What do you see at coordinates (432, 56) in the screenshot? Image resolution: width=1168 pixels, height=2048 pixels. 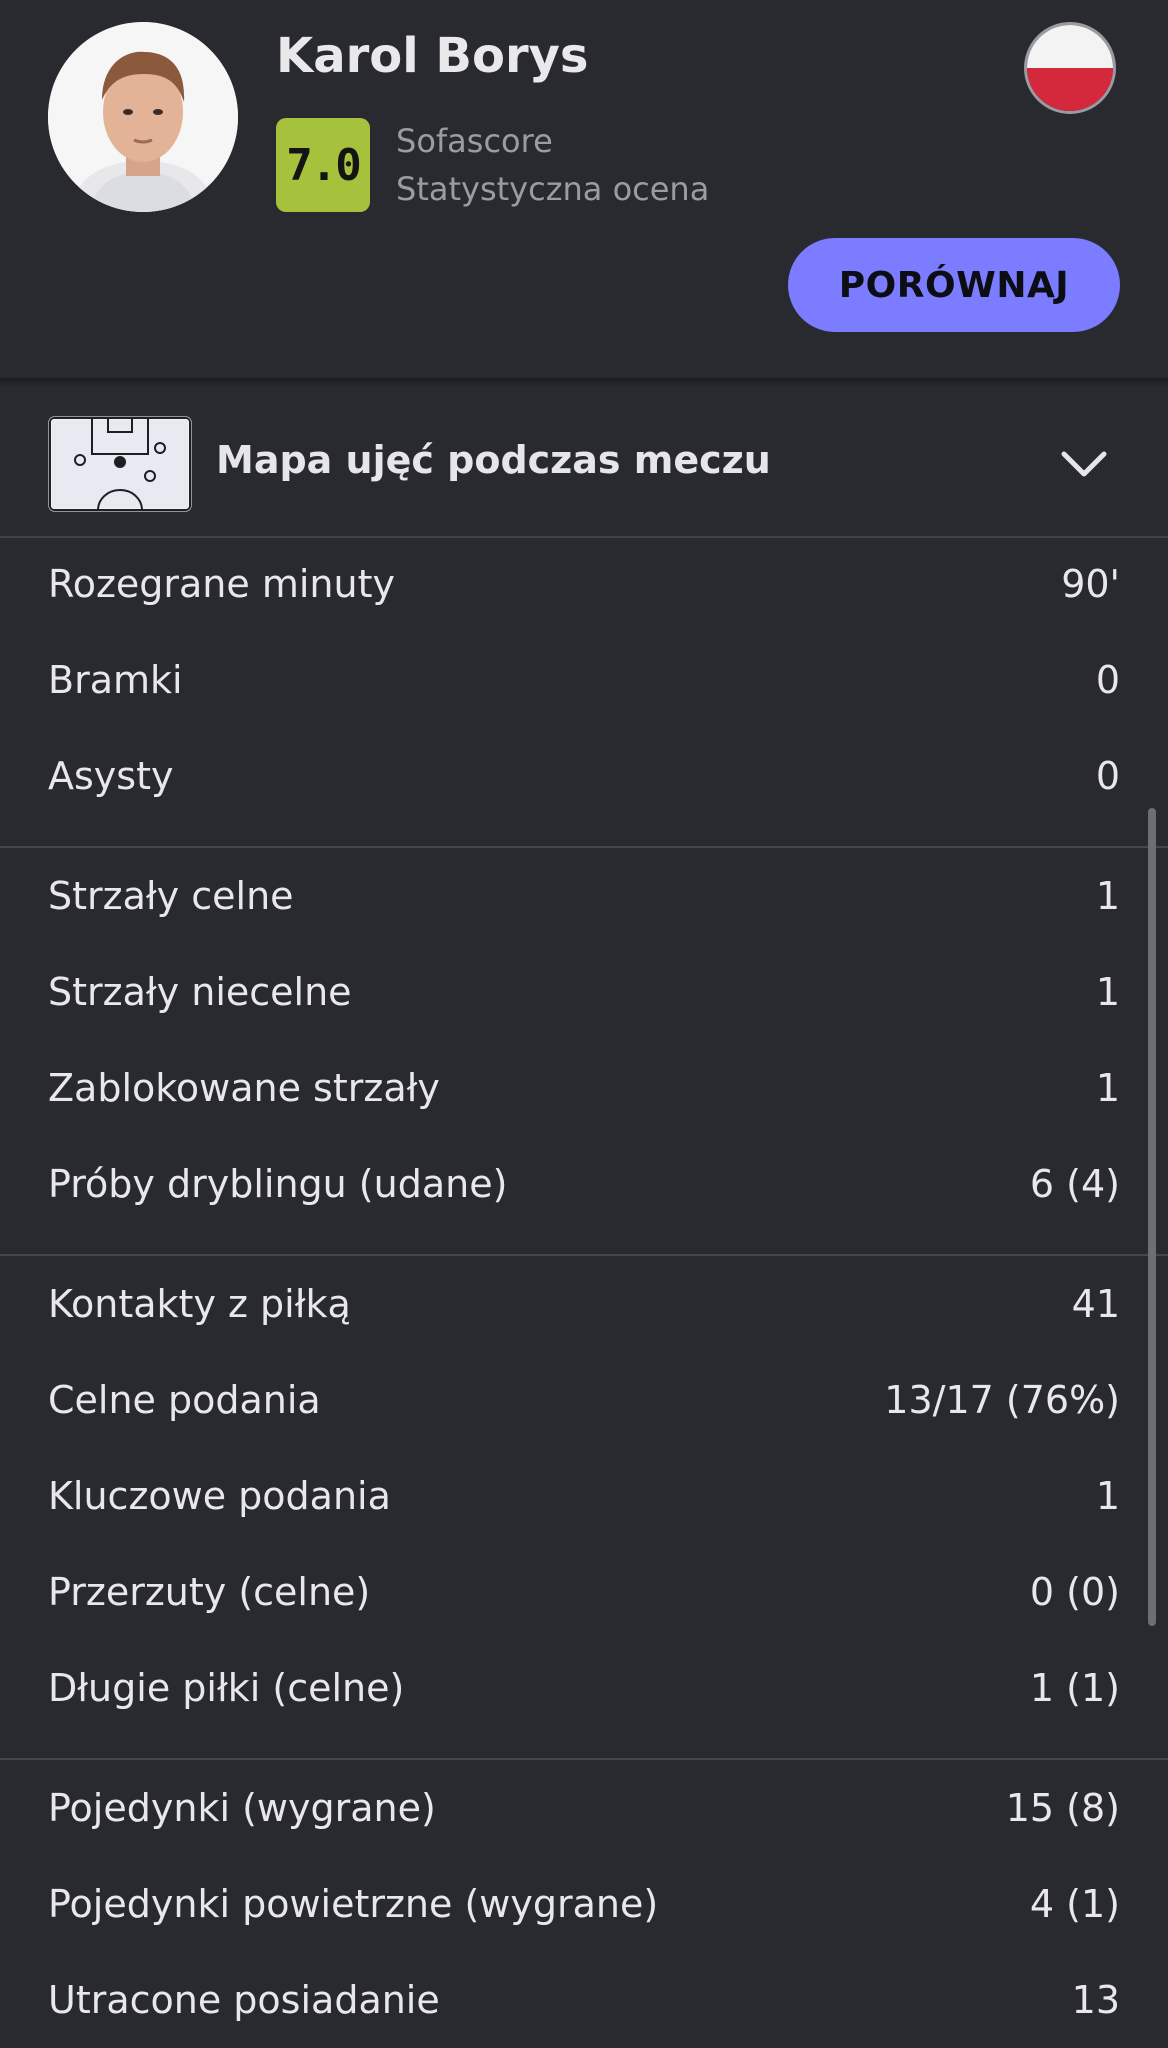 I see `player-name: Karol Borys` at bounding box center [432, 56].